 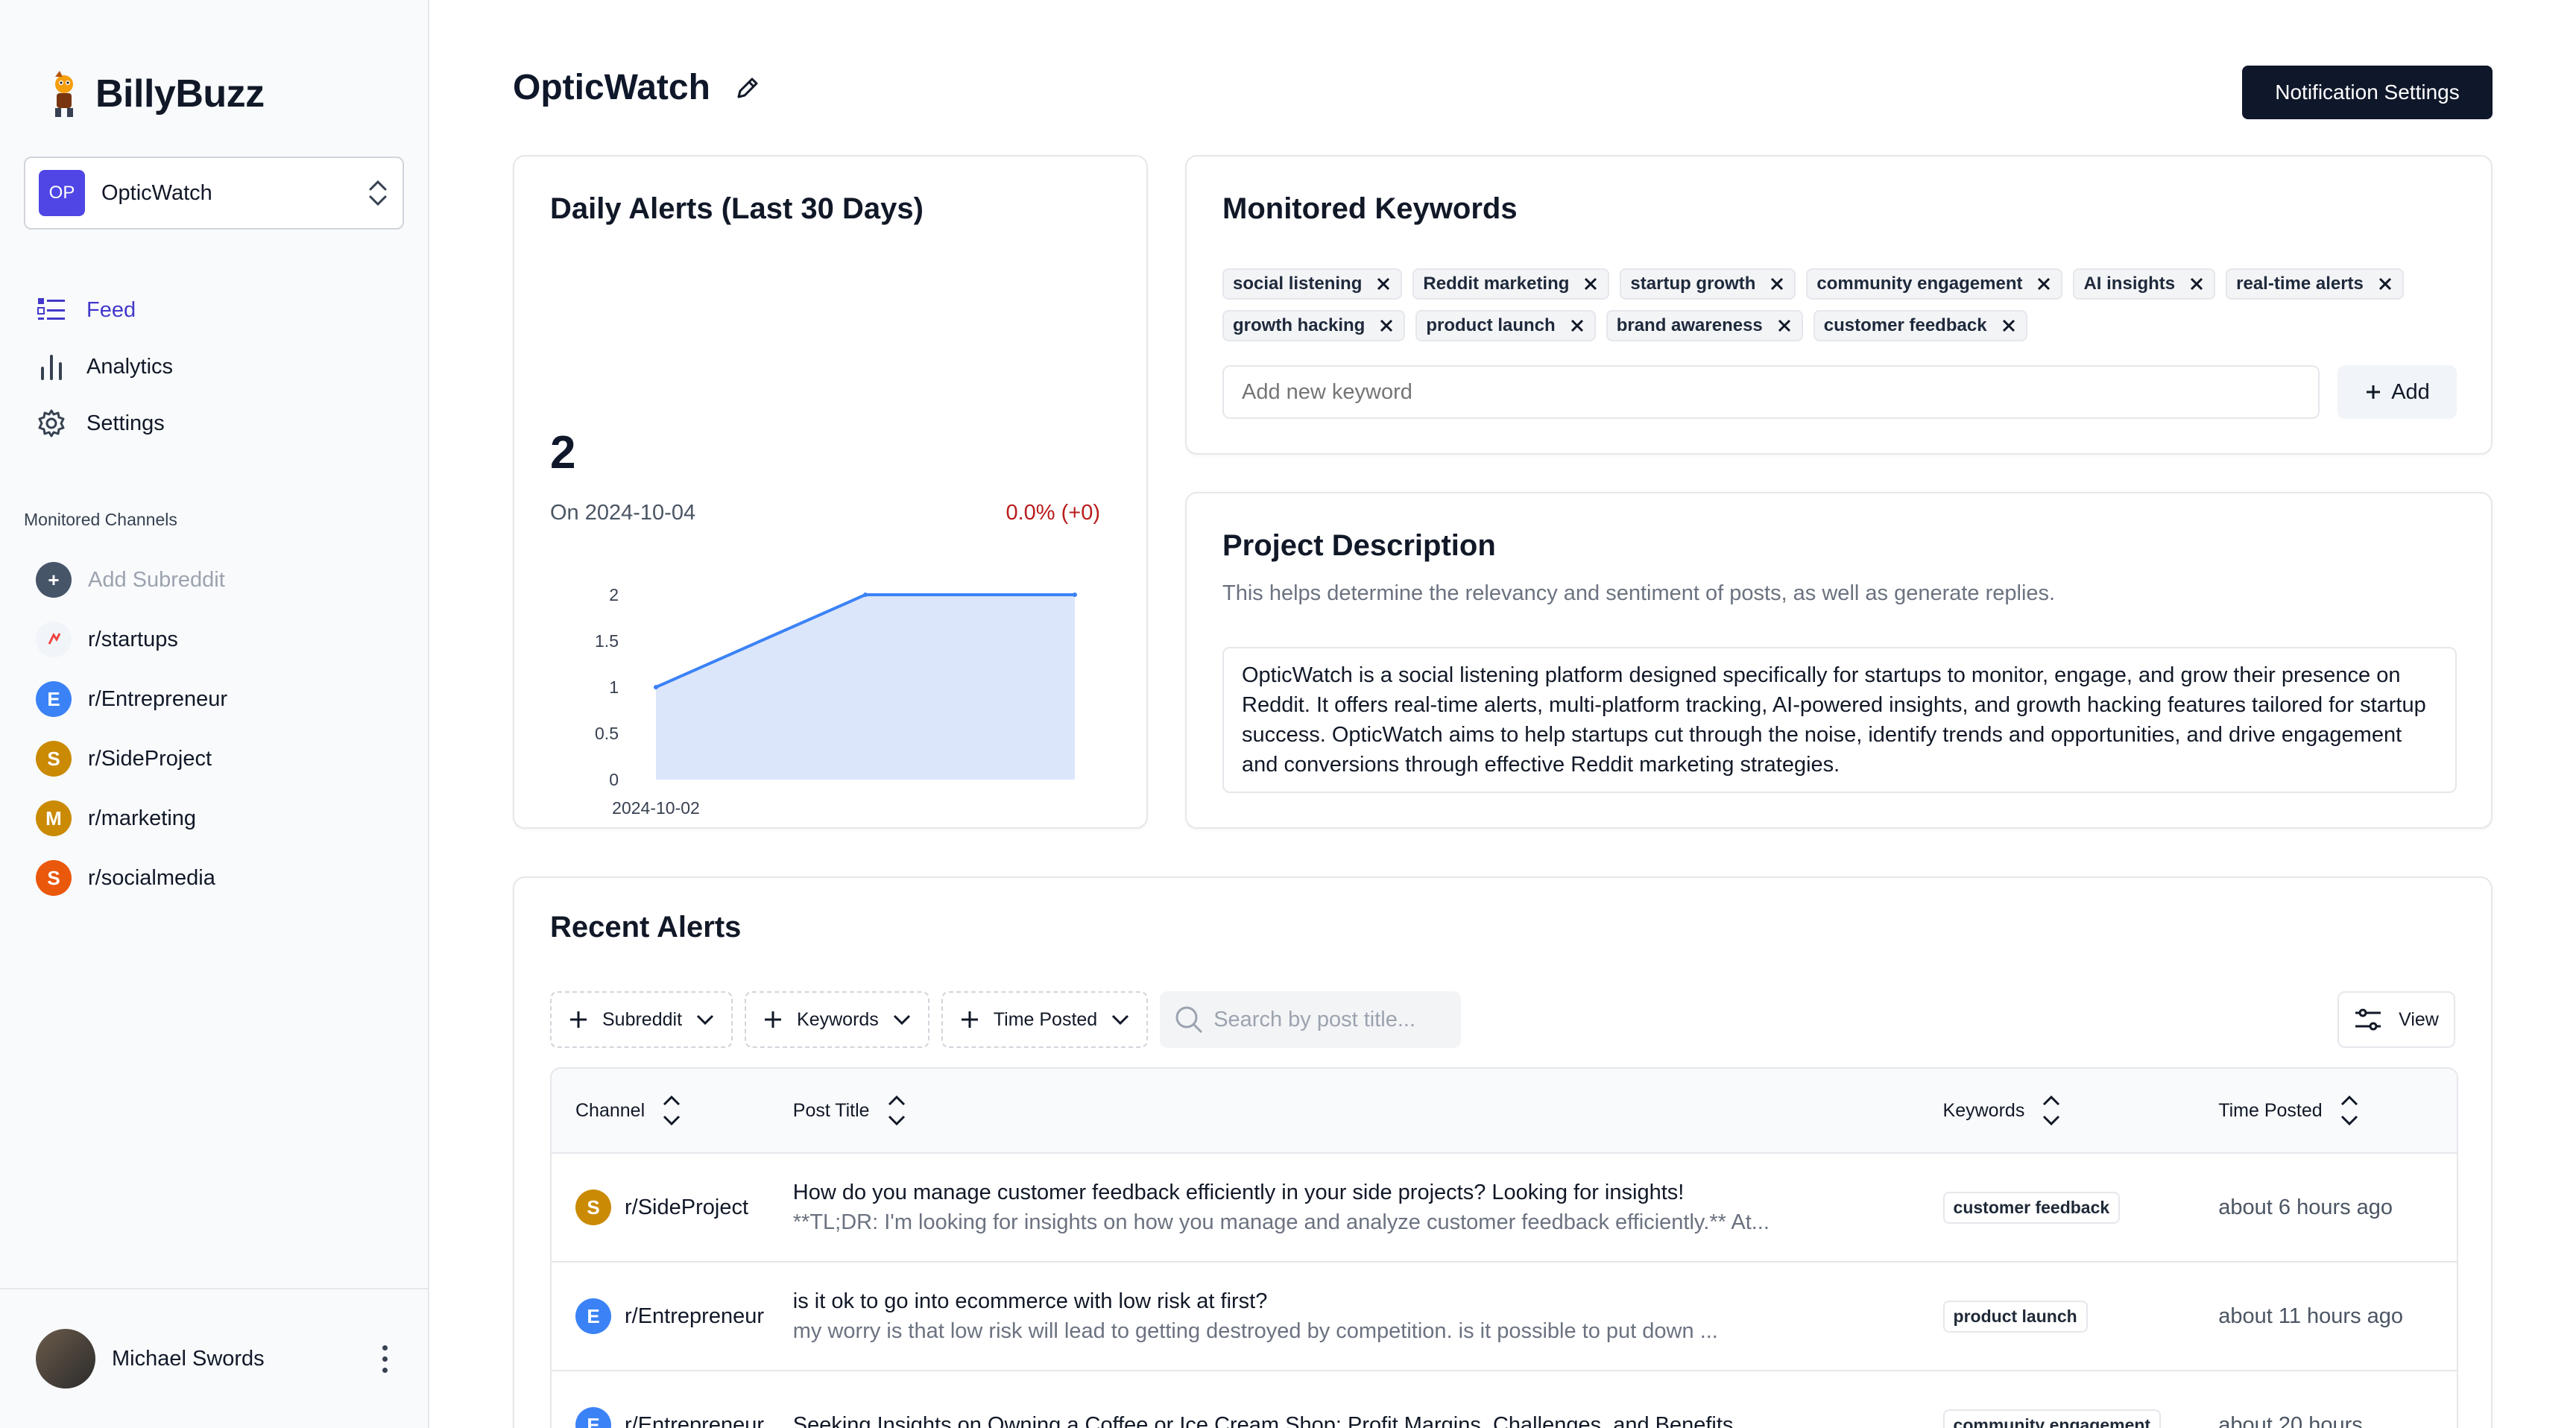 I want to click on channel-avatar: E, so click(x=54, y=699).